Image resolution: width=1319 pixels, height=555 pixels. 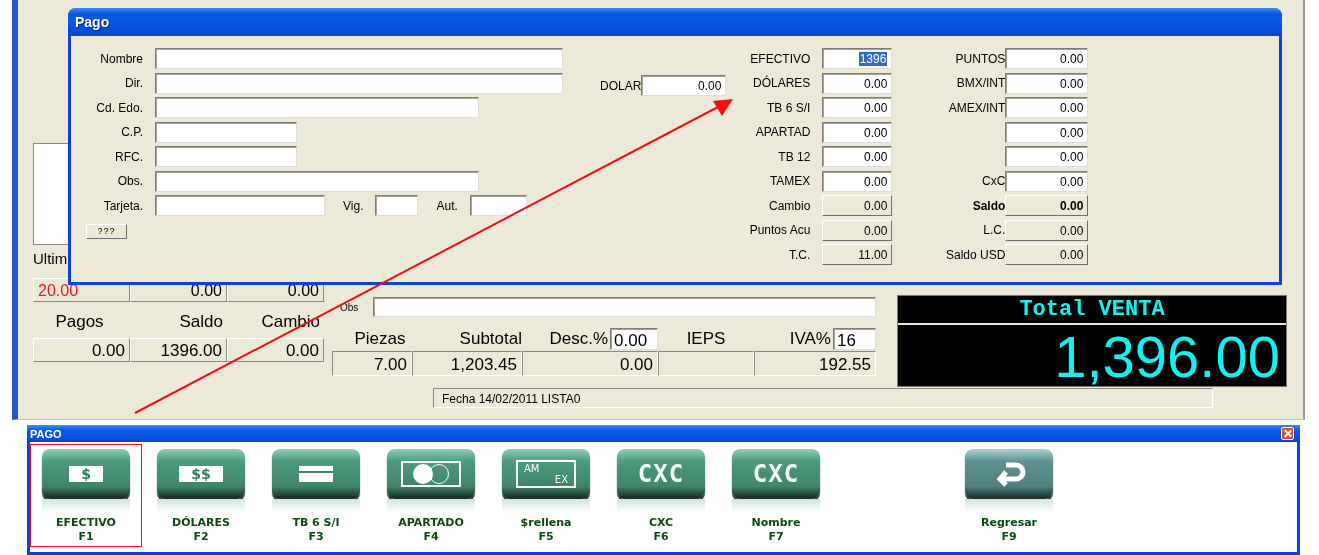 What do you see at coordinates (447, 205) in the screenshot?
I see `field-label: Aut.` at bounding box center [447, 205].